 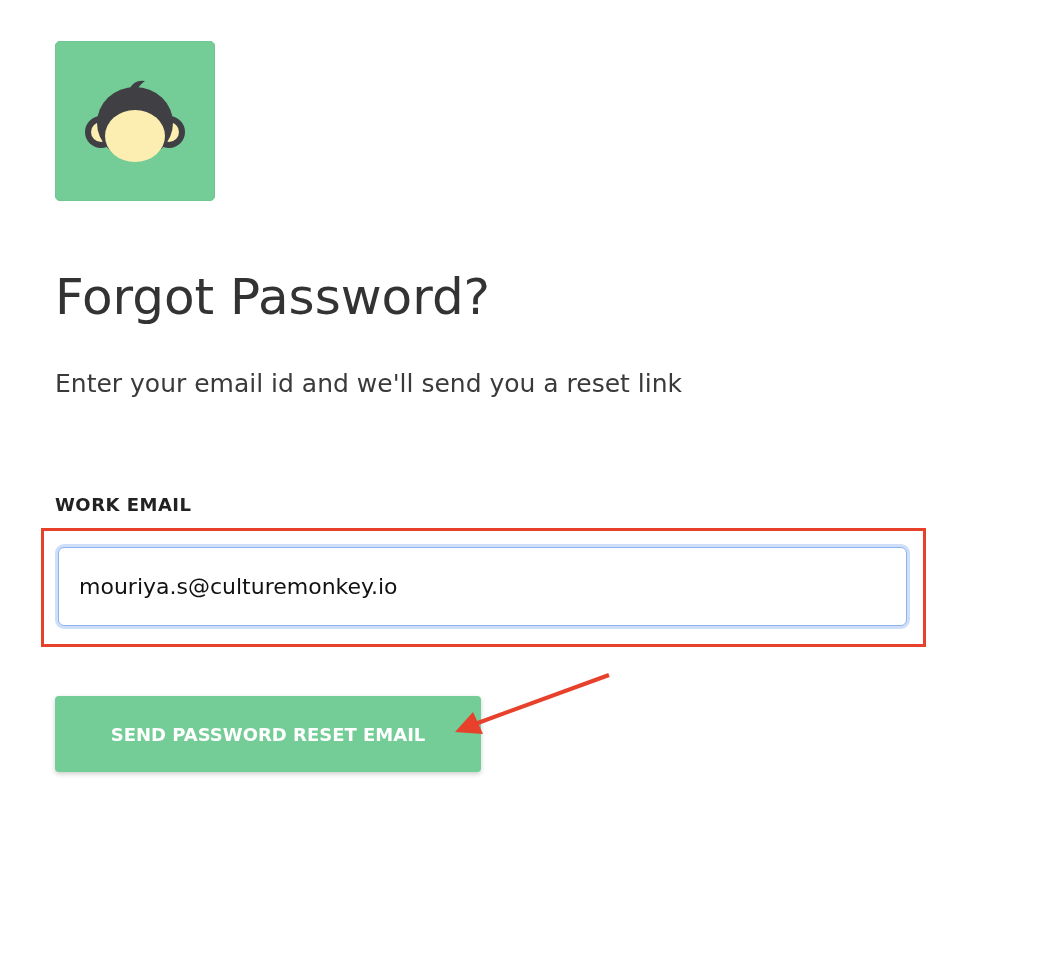 What do you see at coordinates (273, 297) in the screenshot?
I see `page-title: Forgot Password?` at bounding box center [273, 297].